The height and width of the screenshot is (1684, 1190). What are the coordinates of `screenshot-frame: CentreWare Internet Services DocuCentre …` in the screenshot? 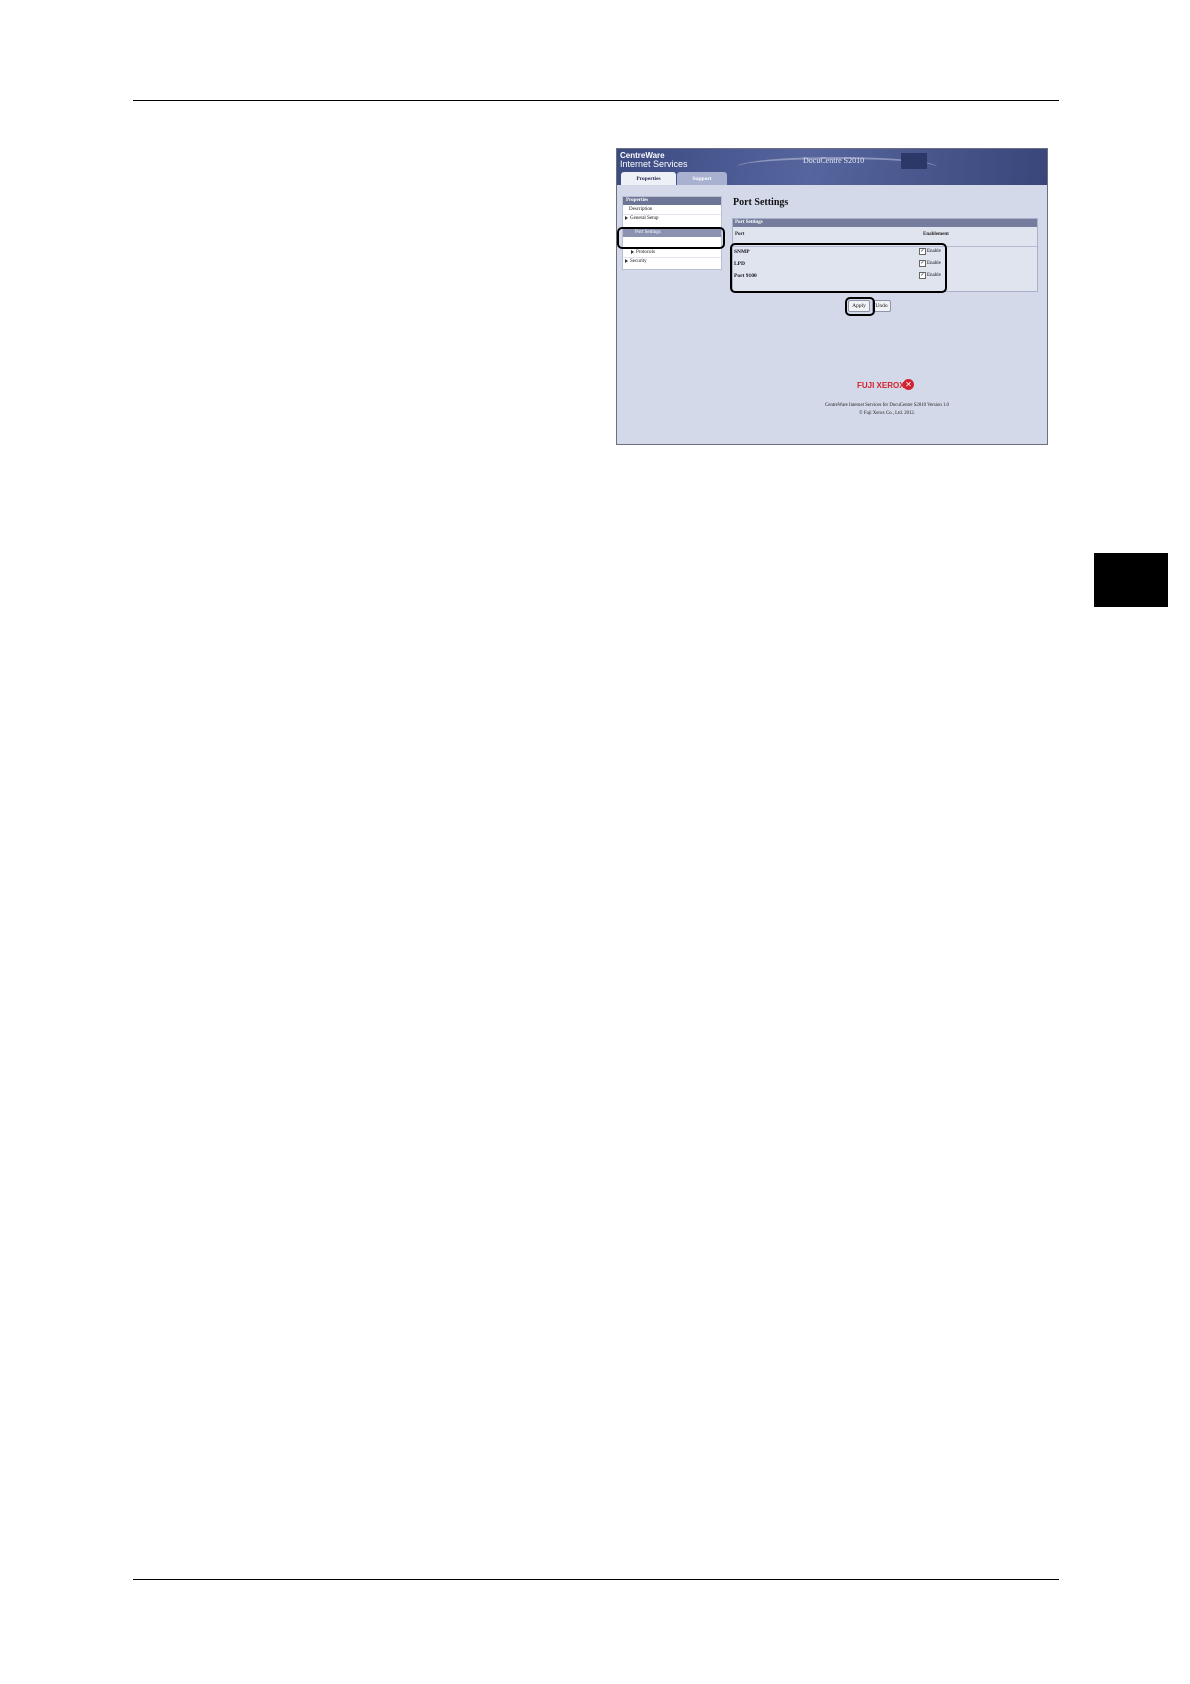 It's located at (832, 296).